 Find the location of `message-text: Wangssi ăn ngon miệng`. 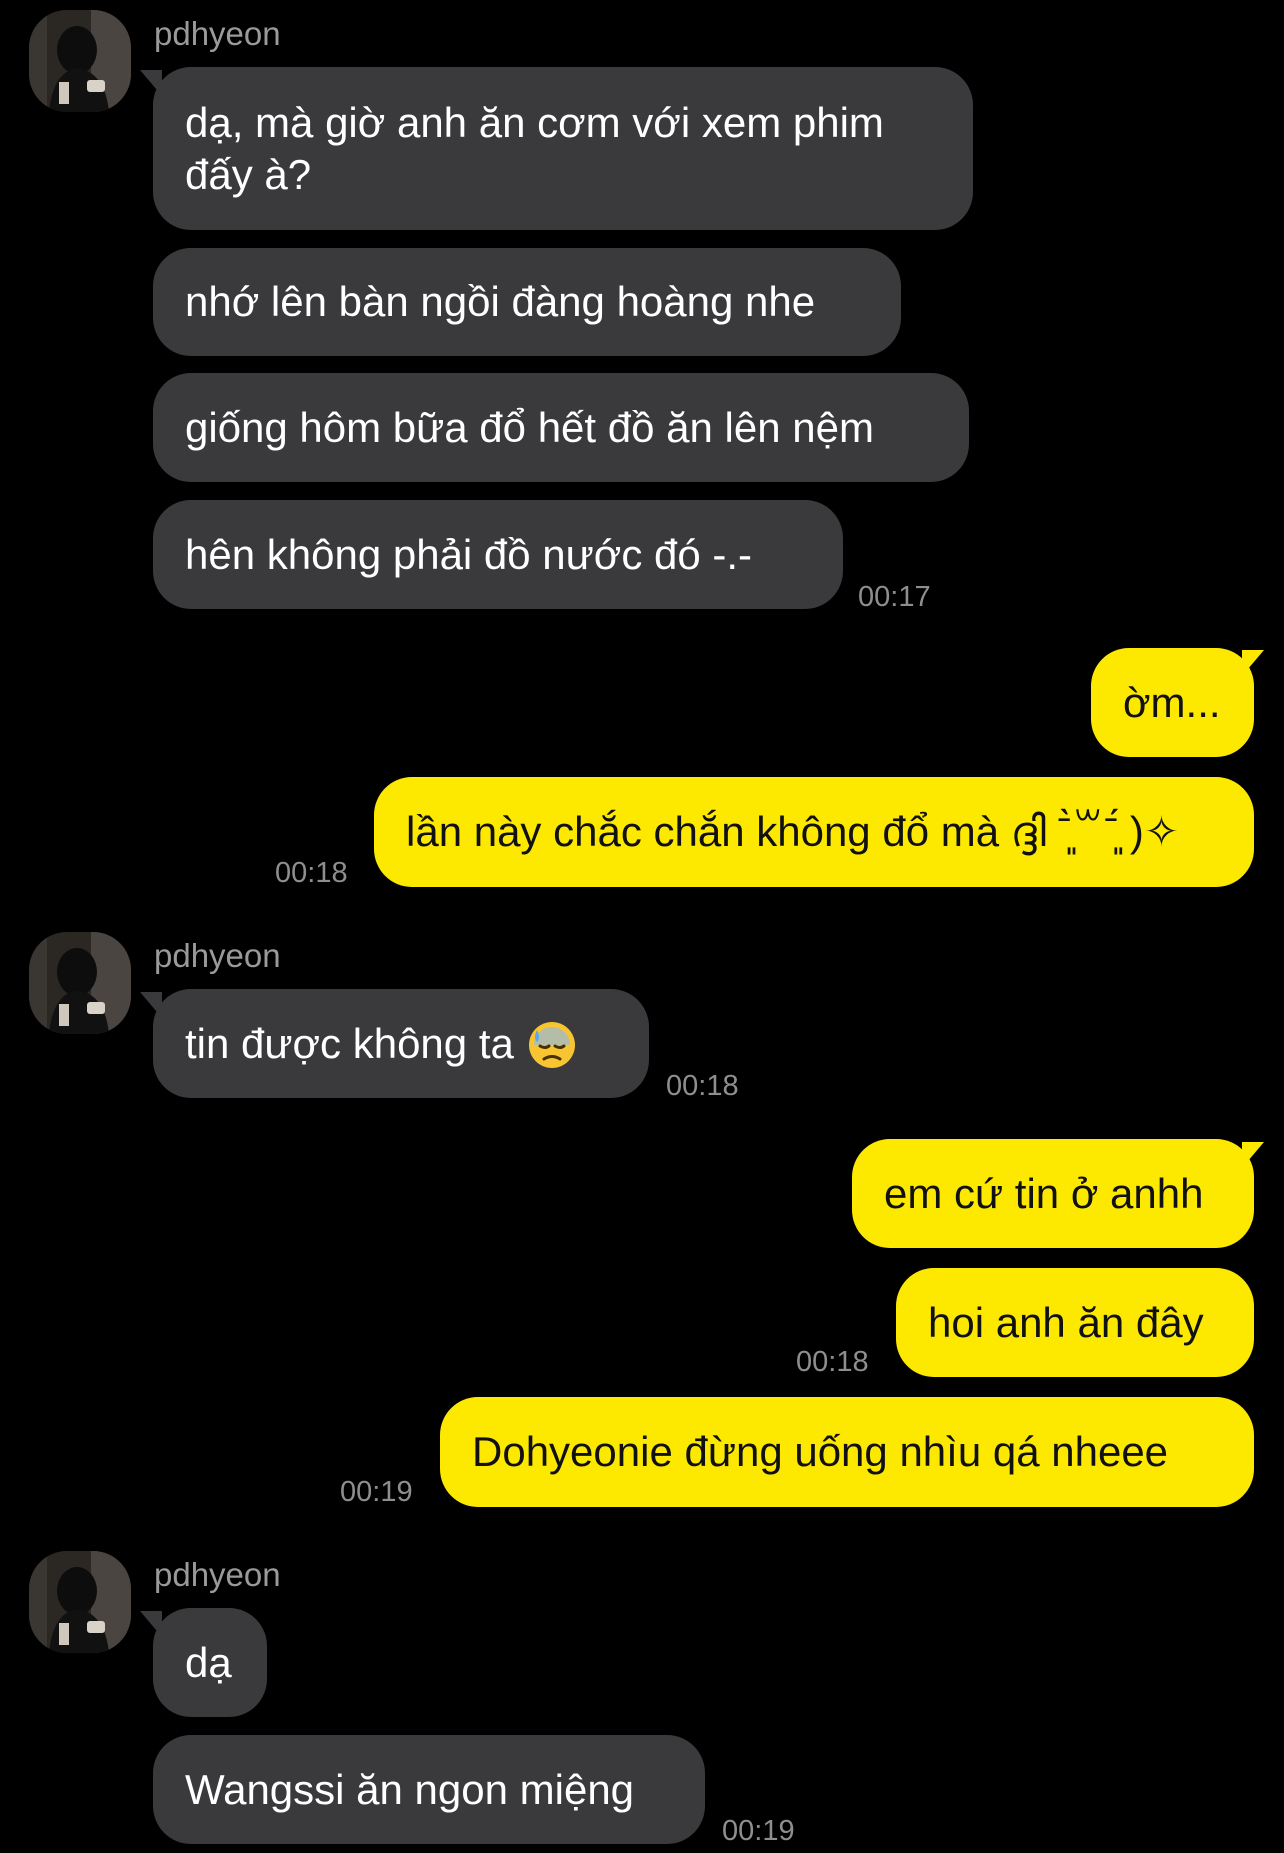

message-text: Wangssi ăn ngon miệng is located at coordinates (410, 1789).